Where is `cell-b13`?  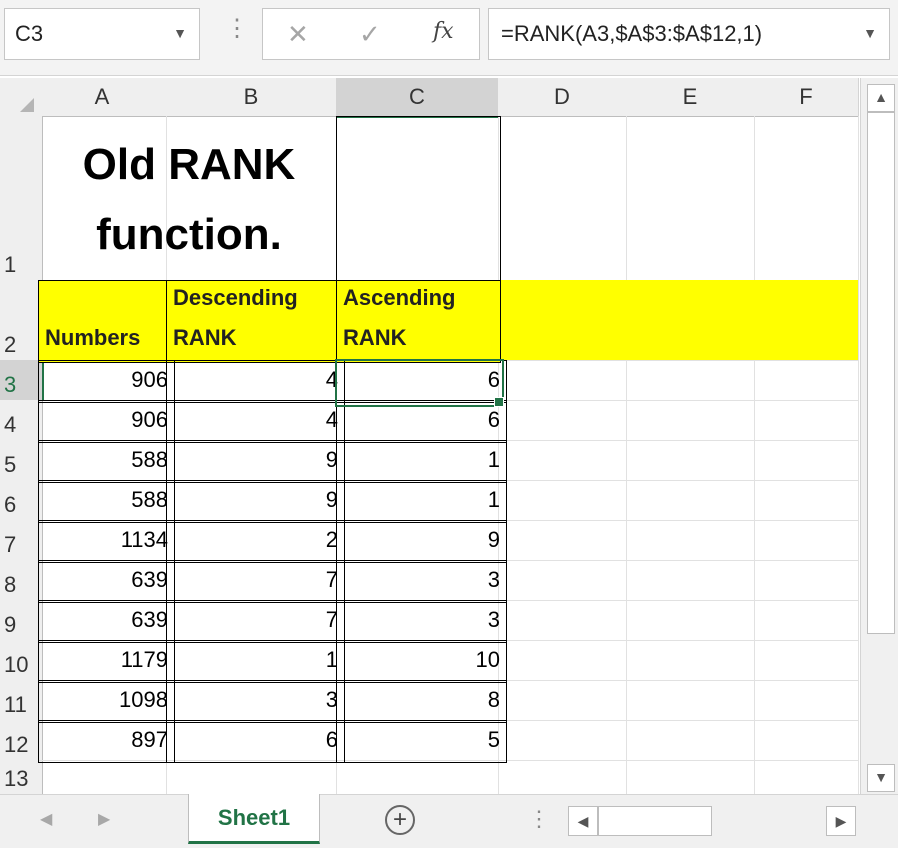 cell-b13 is located at coordinates (251, 777).